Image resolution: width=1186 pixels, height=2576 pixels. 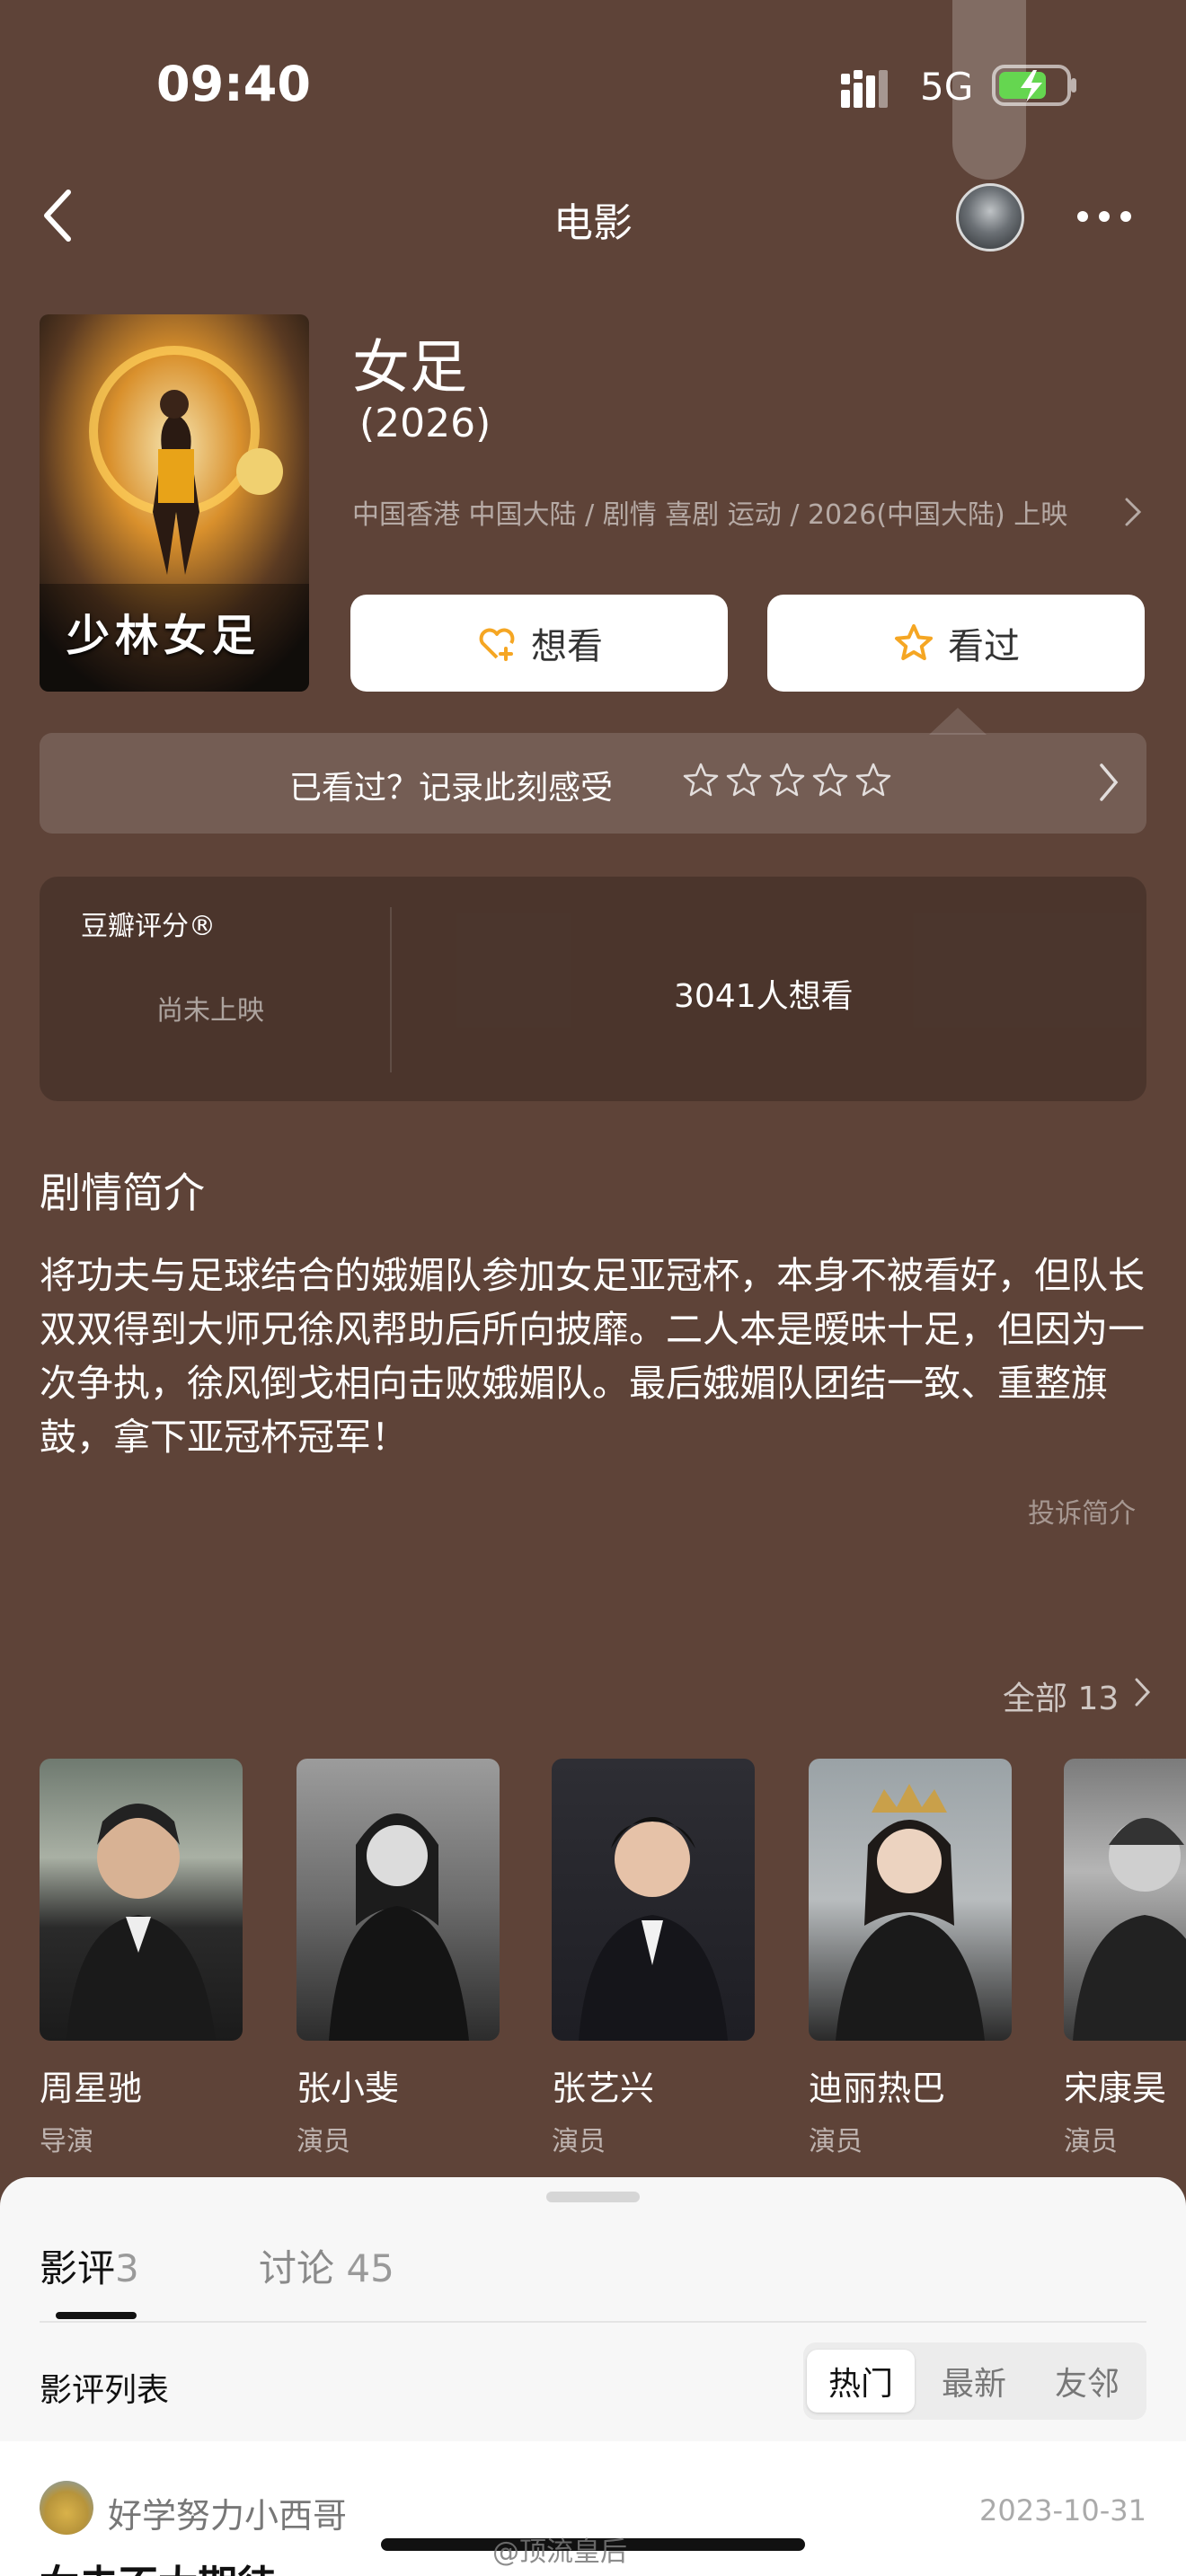 I want to click on want-to-watch-button: 想看, so click(x=539, y=643).